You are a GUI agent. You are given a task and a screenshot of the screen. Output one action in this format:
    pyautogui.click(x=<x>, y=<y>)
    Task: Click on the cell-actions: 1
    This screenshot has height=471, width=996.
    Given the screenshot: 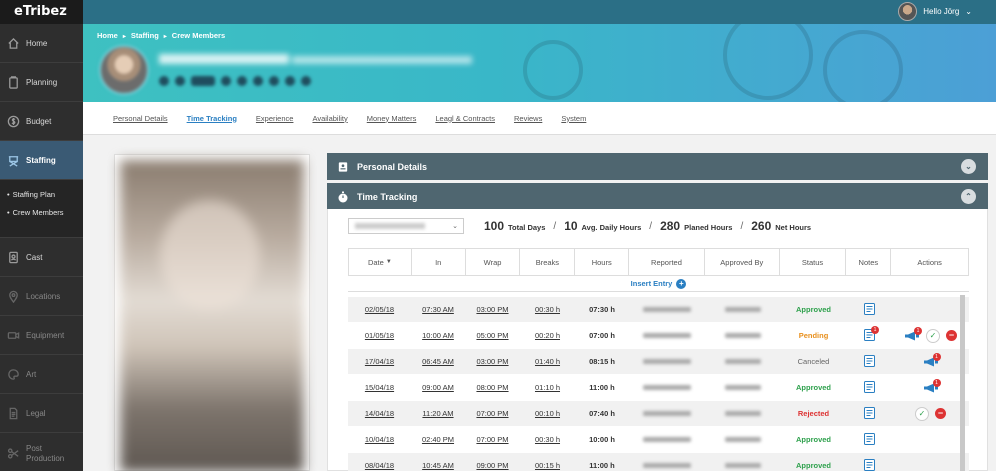 What is the action you would take?
    pyautogui.click(x=930, y=361)
    